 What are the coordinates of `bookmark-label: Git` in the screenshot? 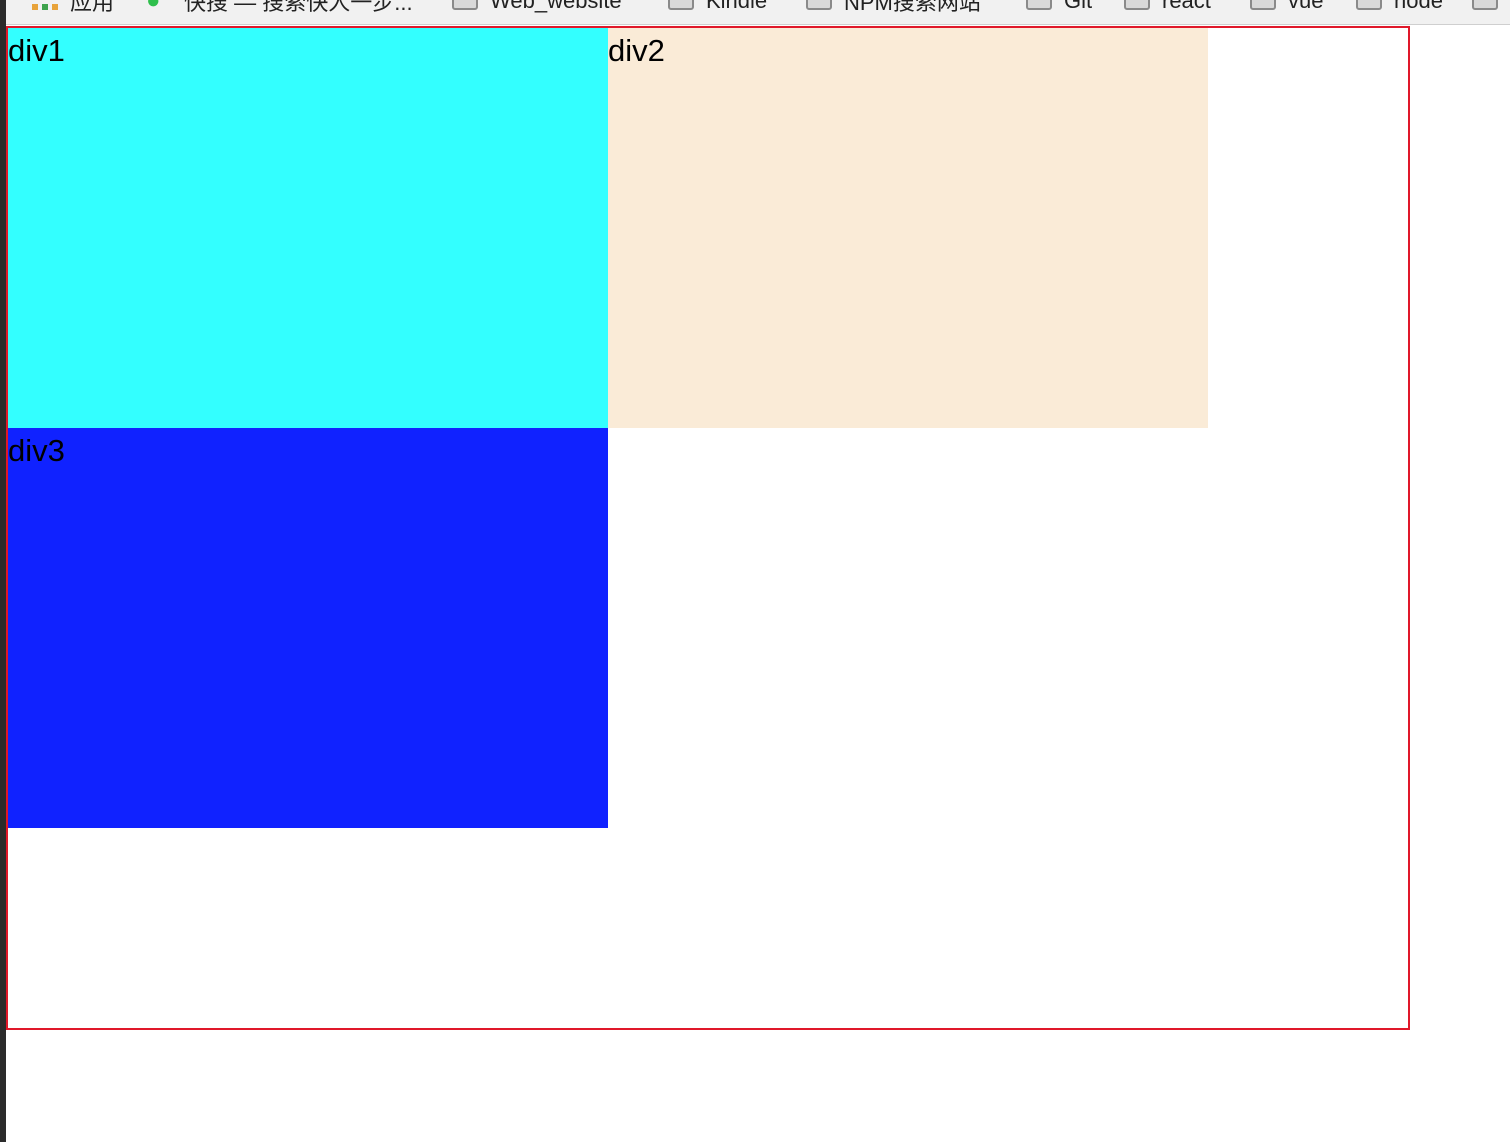 It's located at (1078, 6).